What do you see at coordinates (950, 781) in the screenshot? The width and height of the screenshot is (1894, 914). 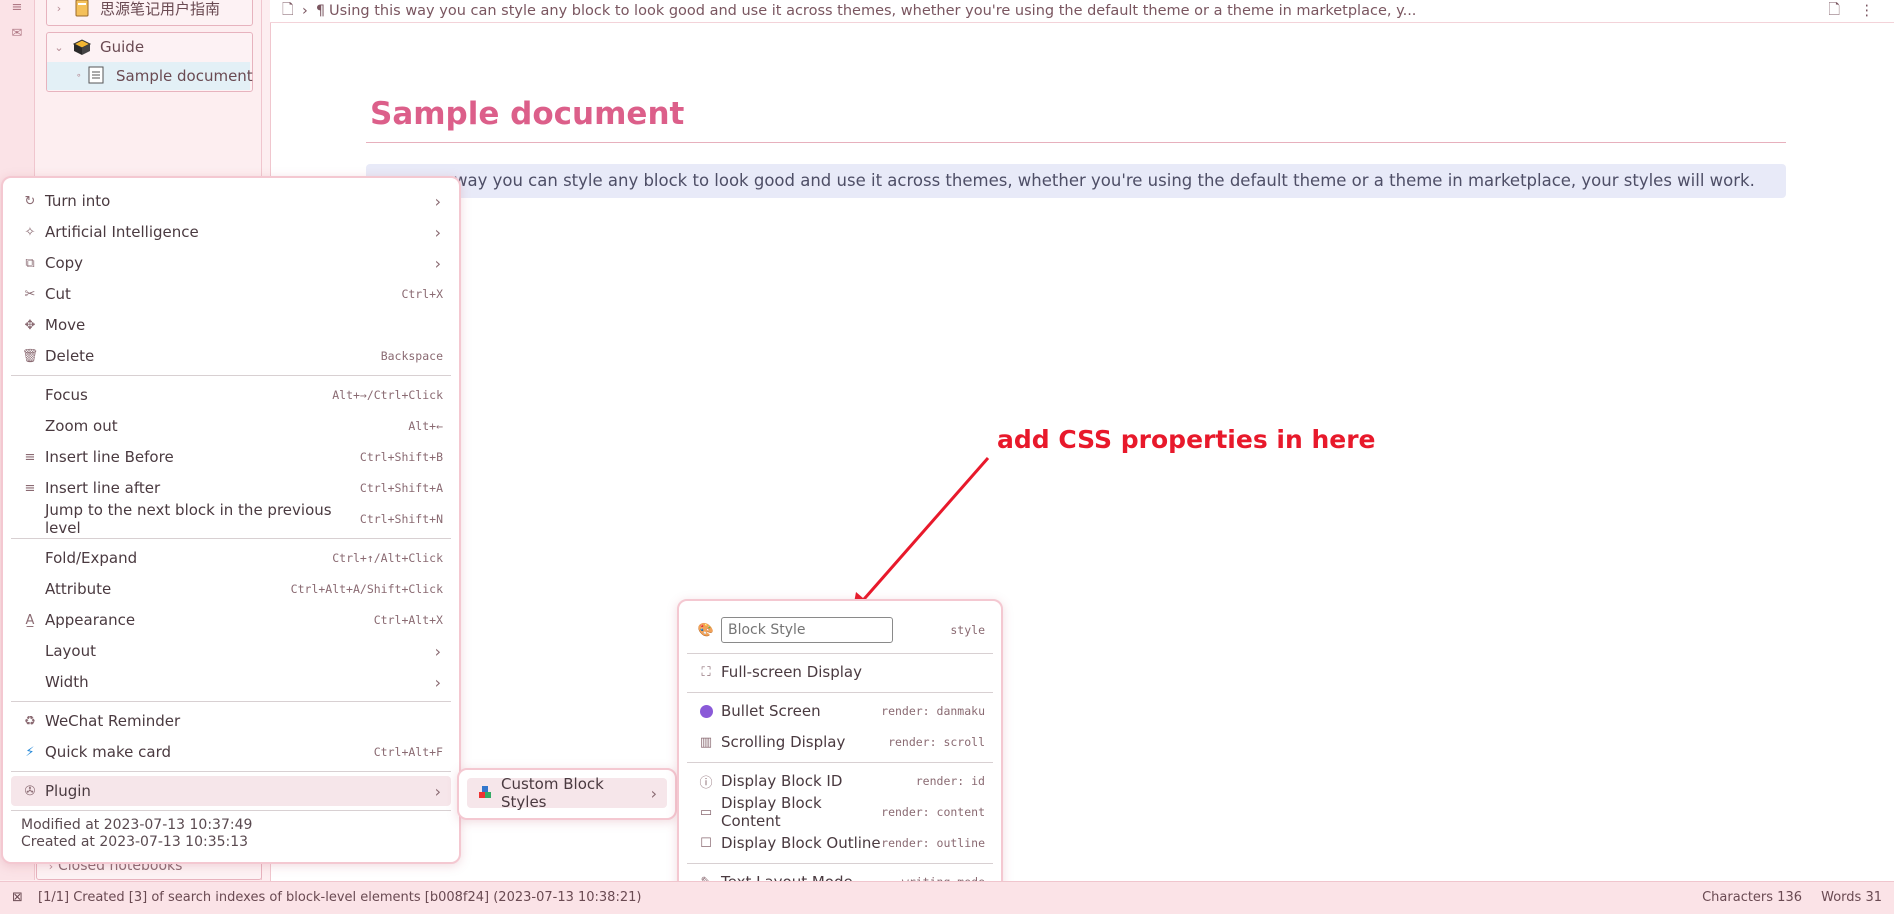 I see `block-id-code: render: id` at bounding box center [950, 781].